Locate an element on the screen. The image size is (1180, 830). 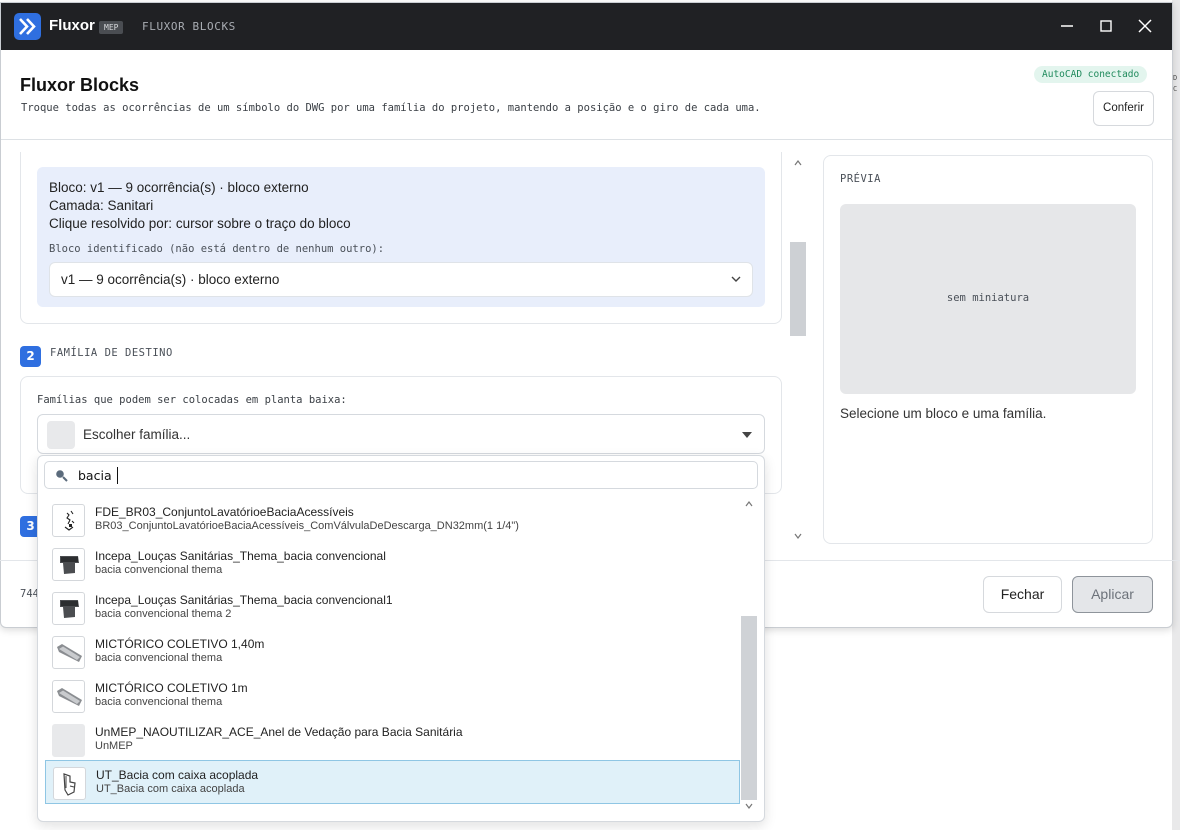
family-search-input: bacia is located at coordinates (401, 475).